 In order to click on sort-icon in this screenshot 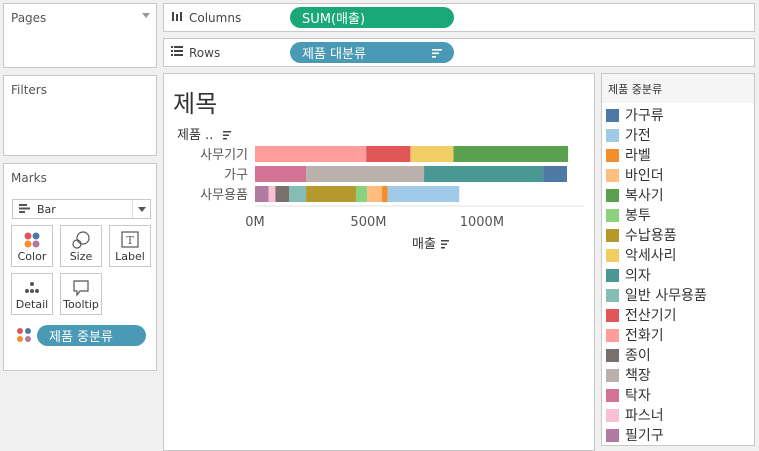, I will do `click(437, 54)`.